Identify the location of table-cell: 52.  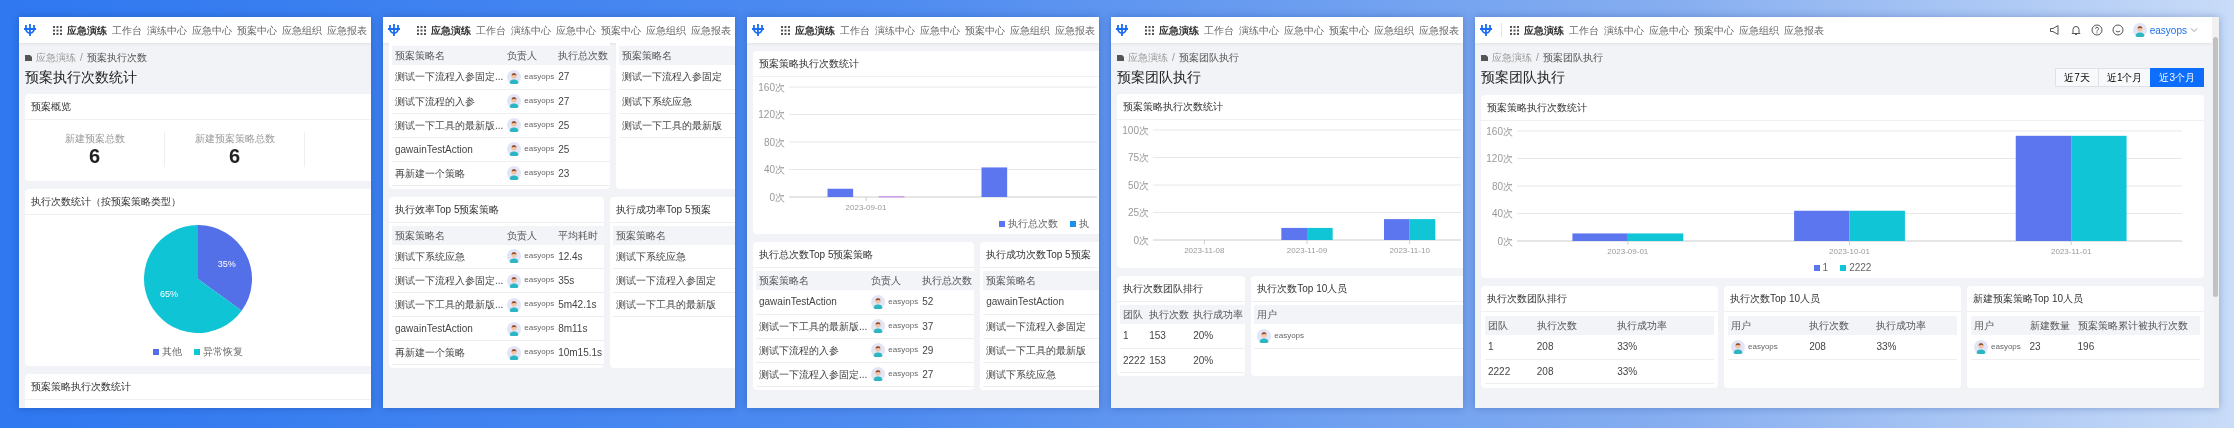
(947, 302).